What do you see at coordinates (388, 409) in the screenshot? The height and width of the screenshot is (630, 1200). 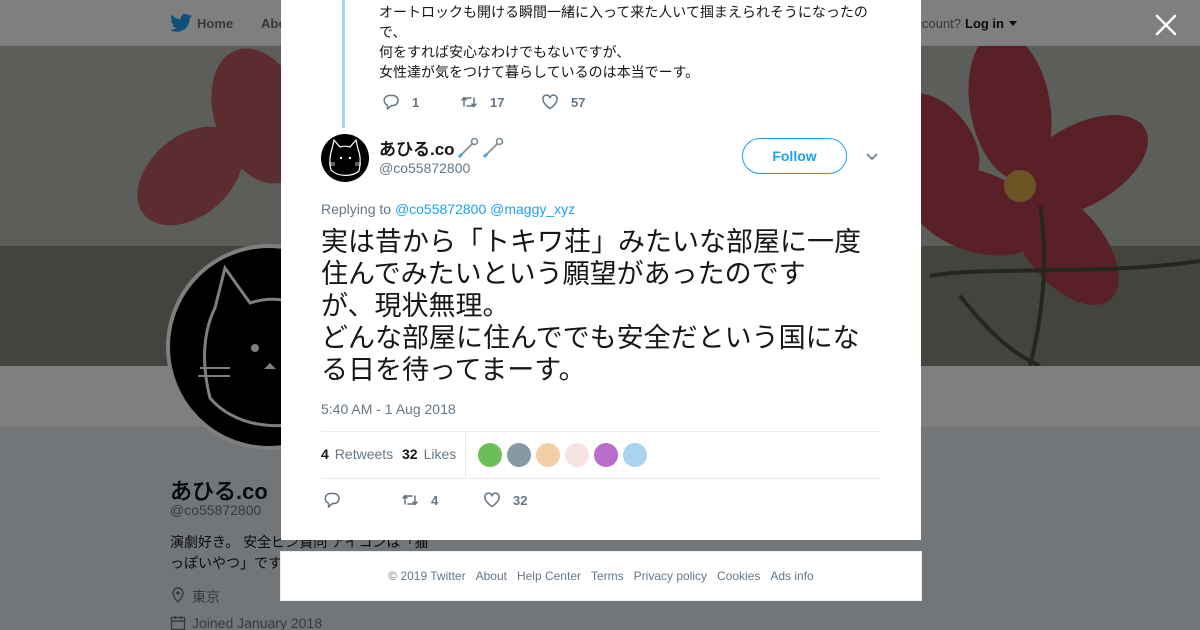 I see `tweet-timestamp: 5:40 AM - 1 Aug 2018` at bounding box center [388, 409].